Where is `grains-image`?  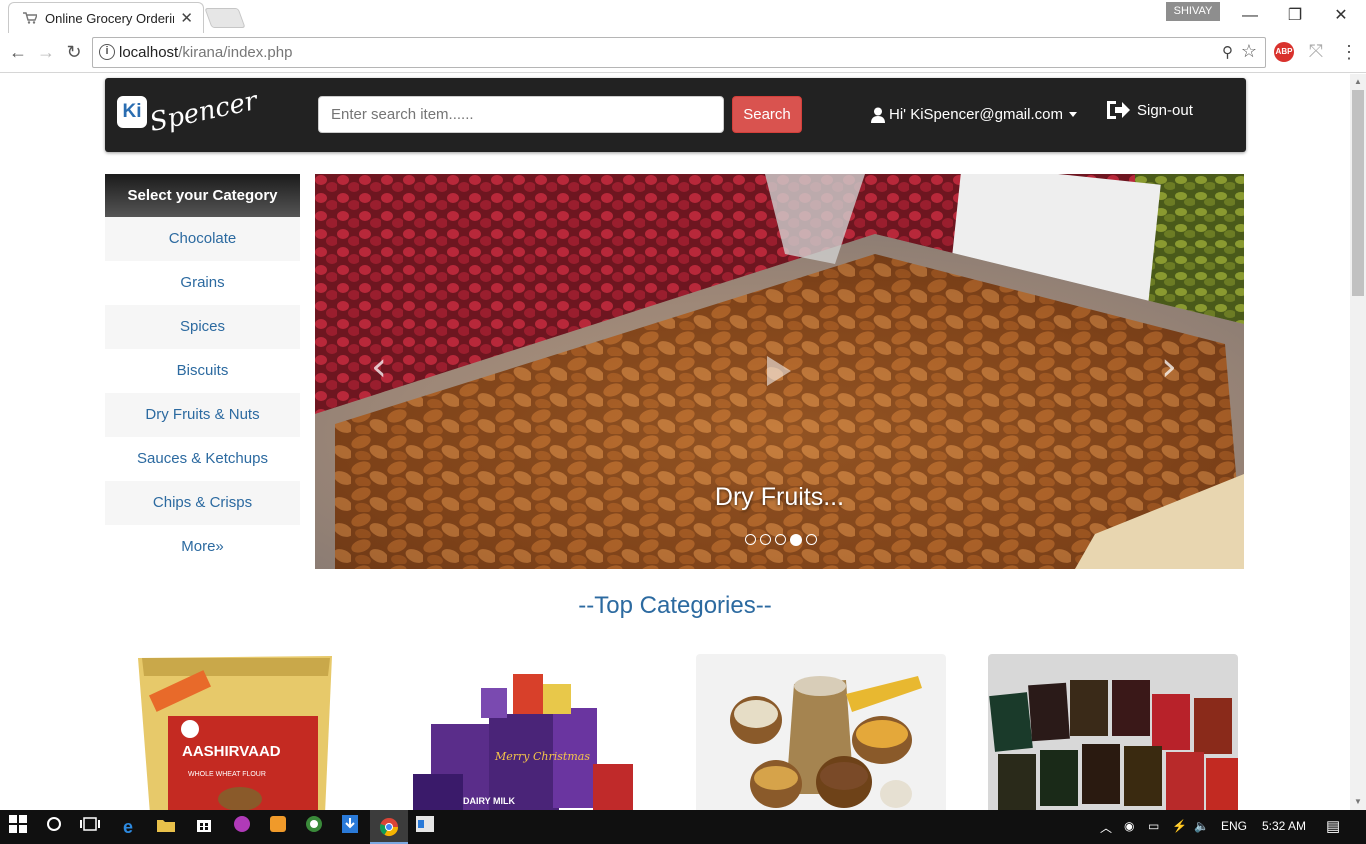 grains-image is located at coordinates (821, 732).